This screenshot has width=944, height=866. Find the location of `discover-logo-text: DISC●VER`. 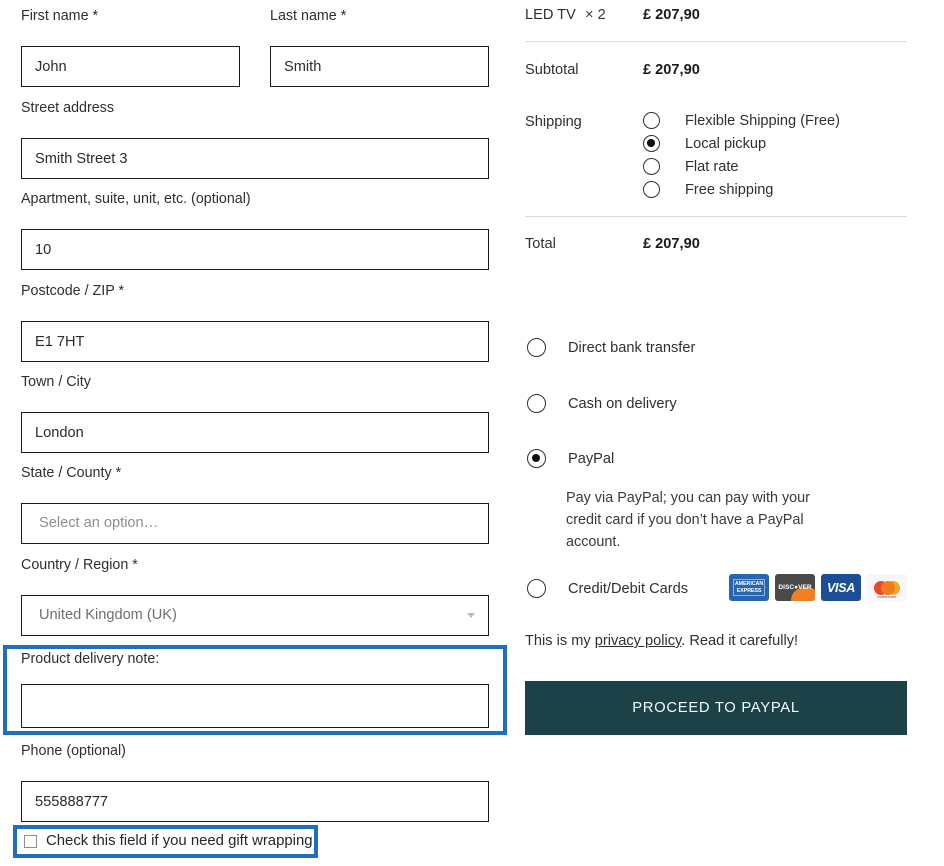

discover-logo-text: DISC●VER is located at coordinates (795, 587).